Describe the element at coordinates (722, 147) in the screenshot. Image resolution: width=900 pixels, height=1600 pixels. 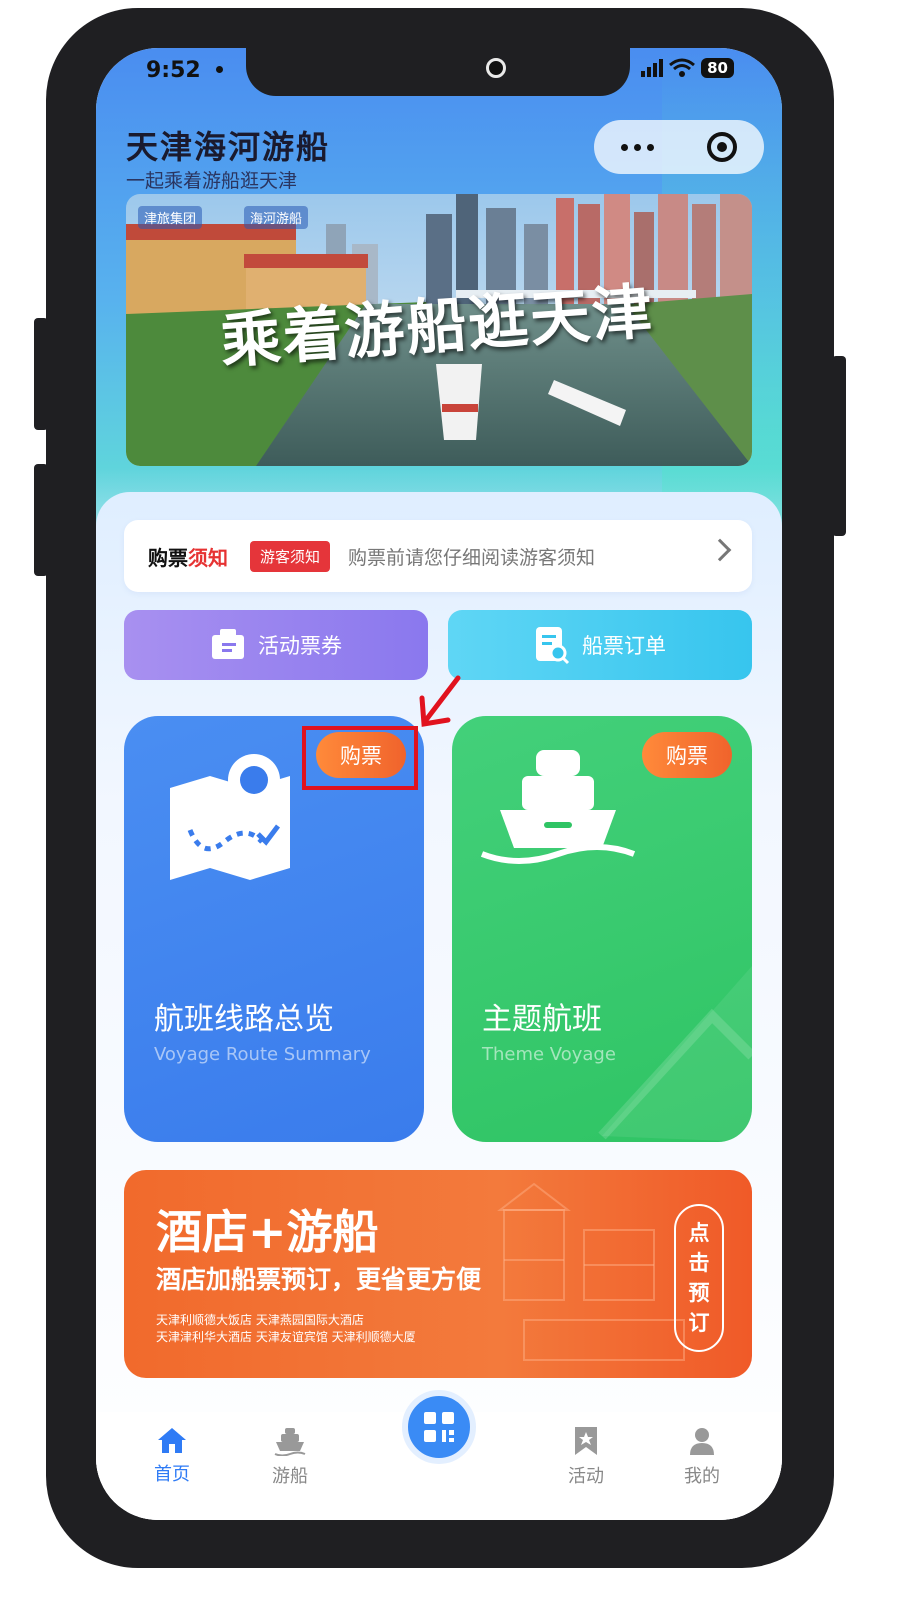
I see `close-miniprogram-icon` at that location.